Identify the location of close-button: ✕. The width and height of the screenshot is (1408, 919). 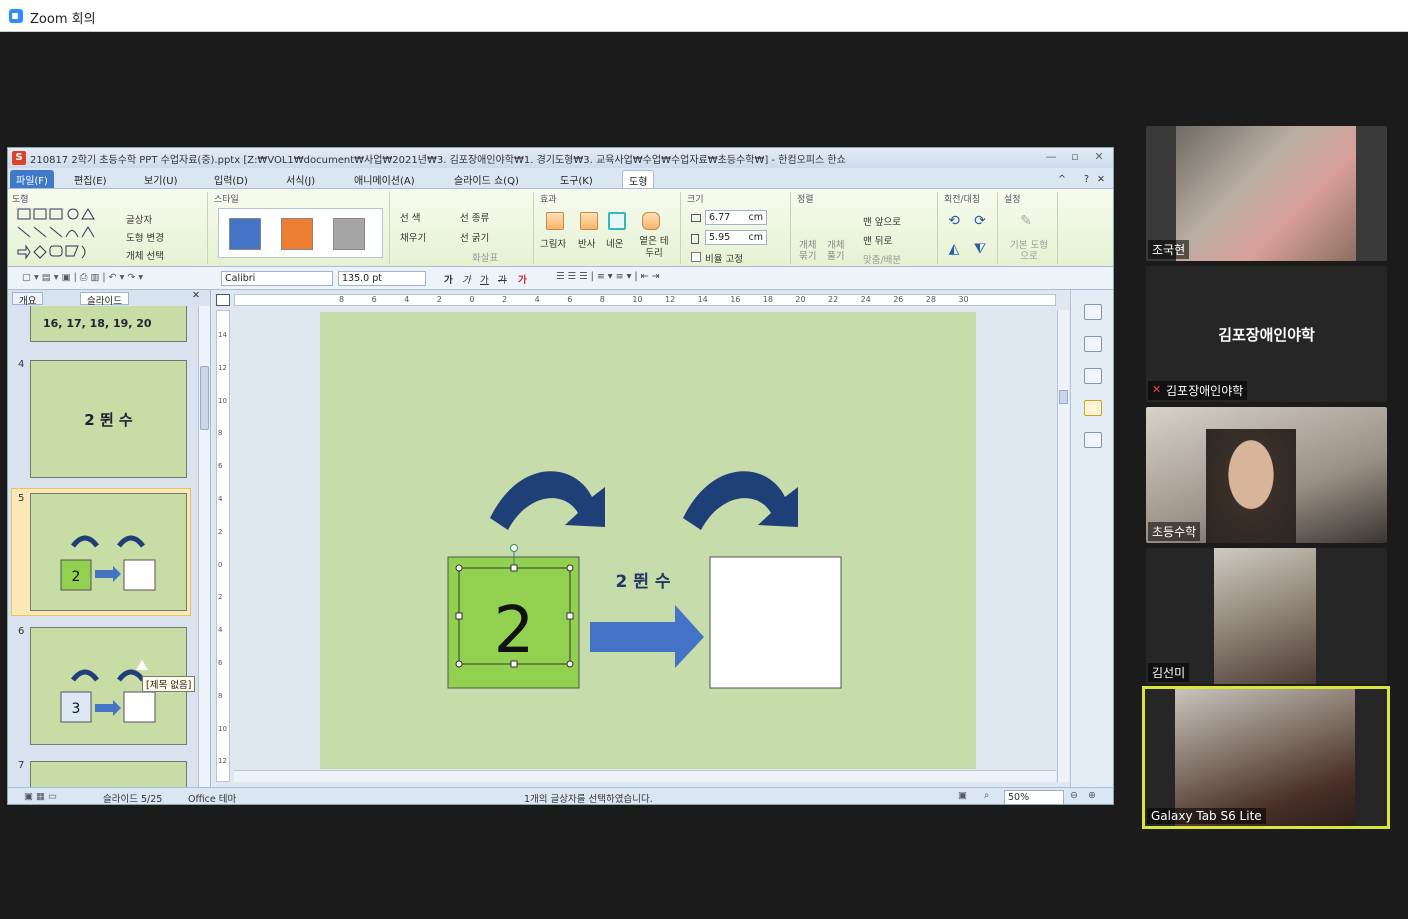
(1099, 157).